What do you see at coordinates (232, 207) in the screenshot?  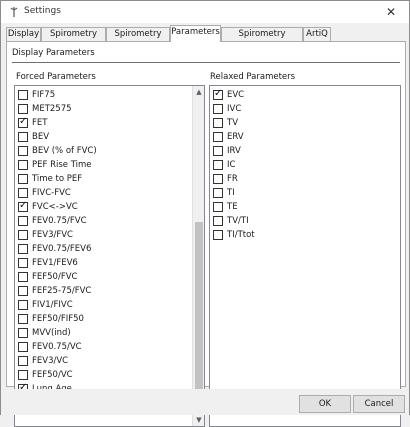 I see `item-label: TE` at bounding box center [232, 207].